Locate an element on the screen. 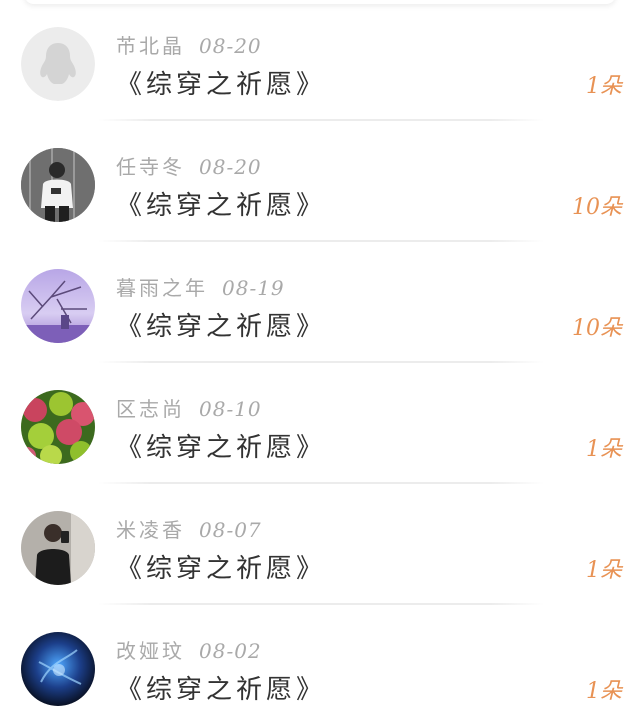 The height and width of the screenshot is (726, 640). purple-branches-avatar is located at coordinates (58, 306).